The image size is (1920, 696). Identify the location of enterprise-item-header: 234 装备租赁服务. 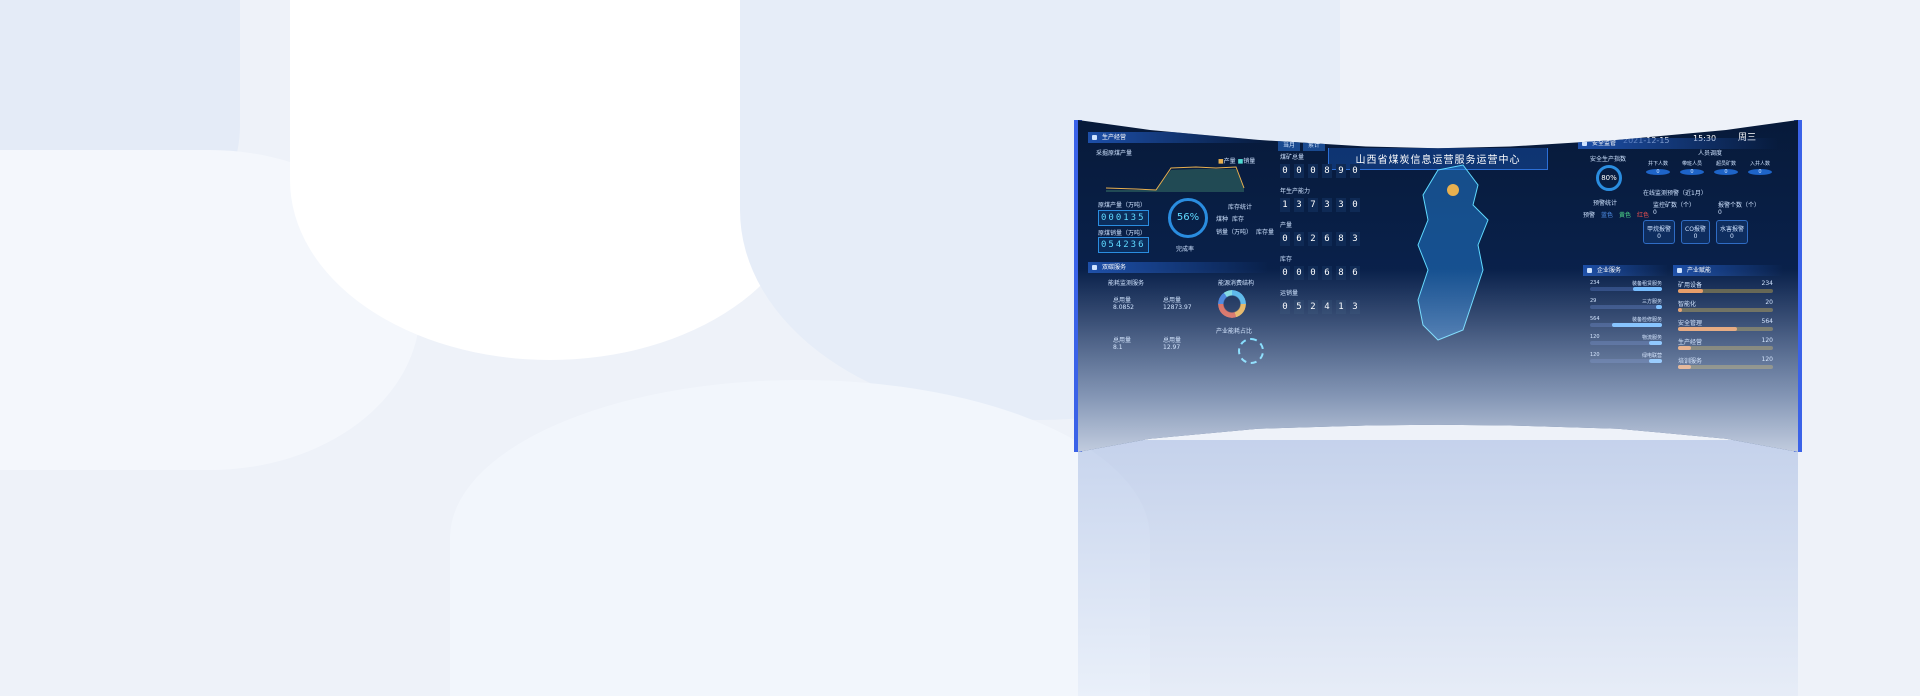
(1626, 283).